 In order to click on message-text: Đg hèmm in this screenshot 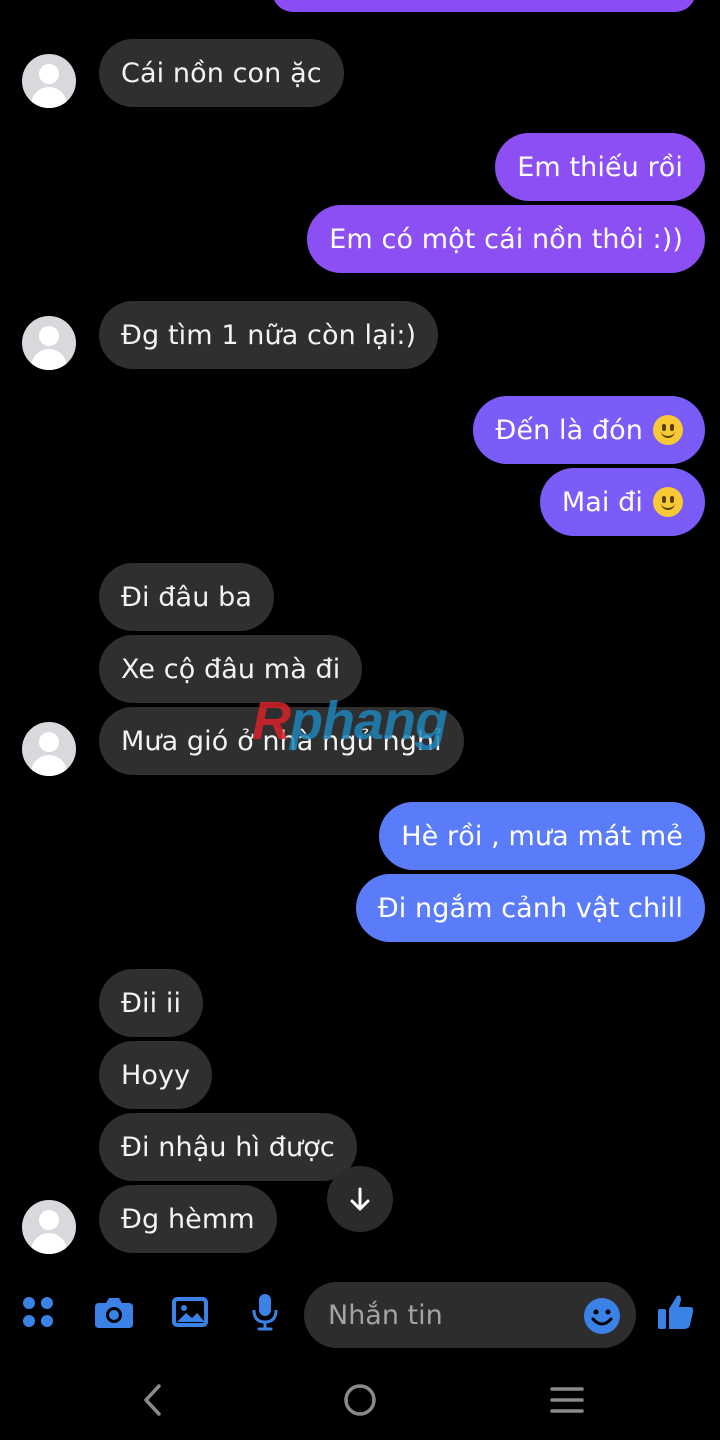, I will do `click(188, 1219)`.